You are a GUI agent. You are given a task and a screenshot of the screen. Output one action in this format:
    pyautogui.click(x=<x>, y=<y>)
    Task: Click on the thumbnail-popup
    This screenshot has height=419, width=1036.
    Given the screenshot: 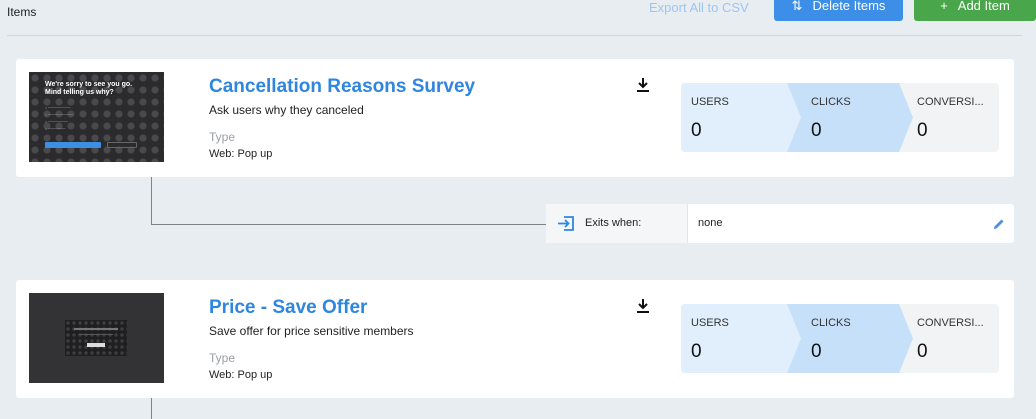 What is the action you would take?
    pyautogui.click(x=96, y=338)
    